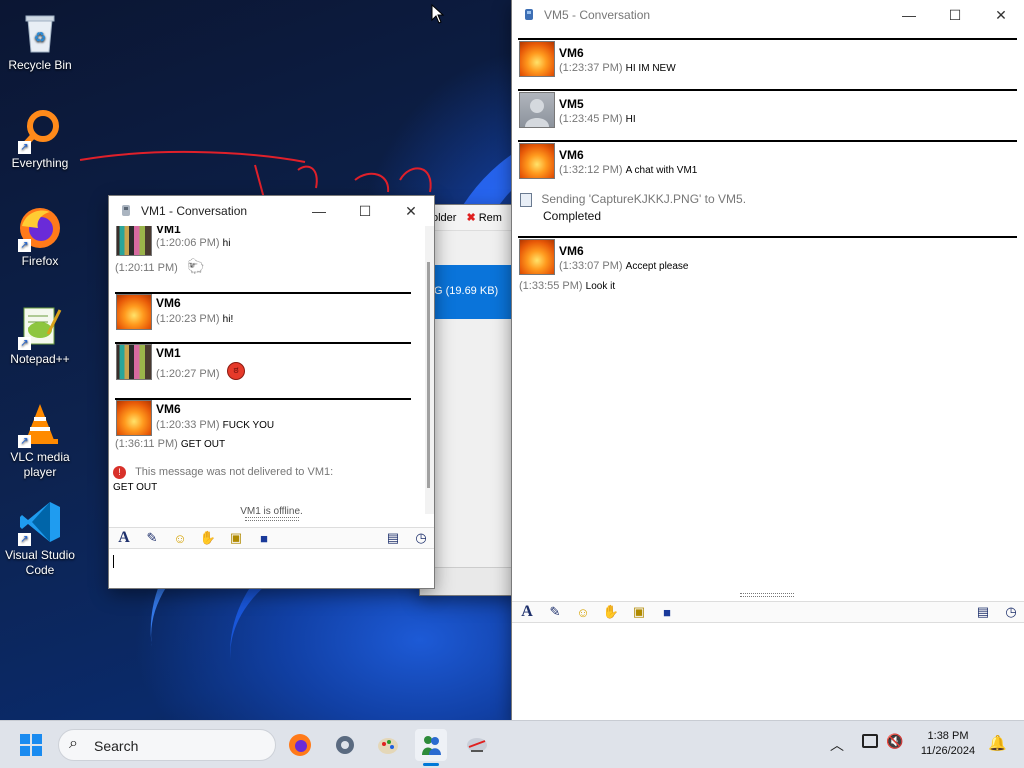 The image size is (1024, 768). What do you see at coordinates (188, 319) in the screenshot?
I see `message-time: (1:20:23 PM)` at bounding box center [188, 319].